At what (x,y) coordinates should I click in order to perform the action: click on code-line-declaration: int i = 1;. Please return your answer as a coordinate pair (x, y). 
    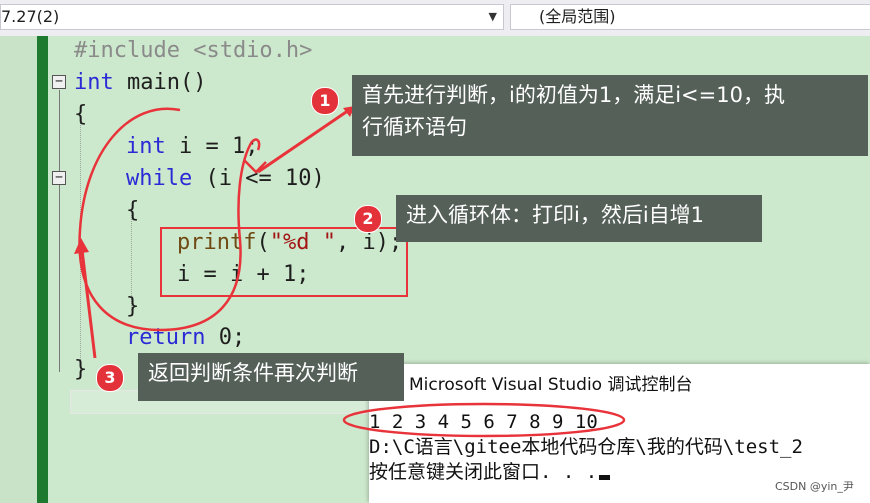
    Looking at the image, I should click on (192, 147).